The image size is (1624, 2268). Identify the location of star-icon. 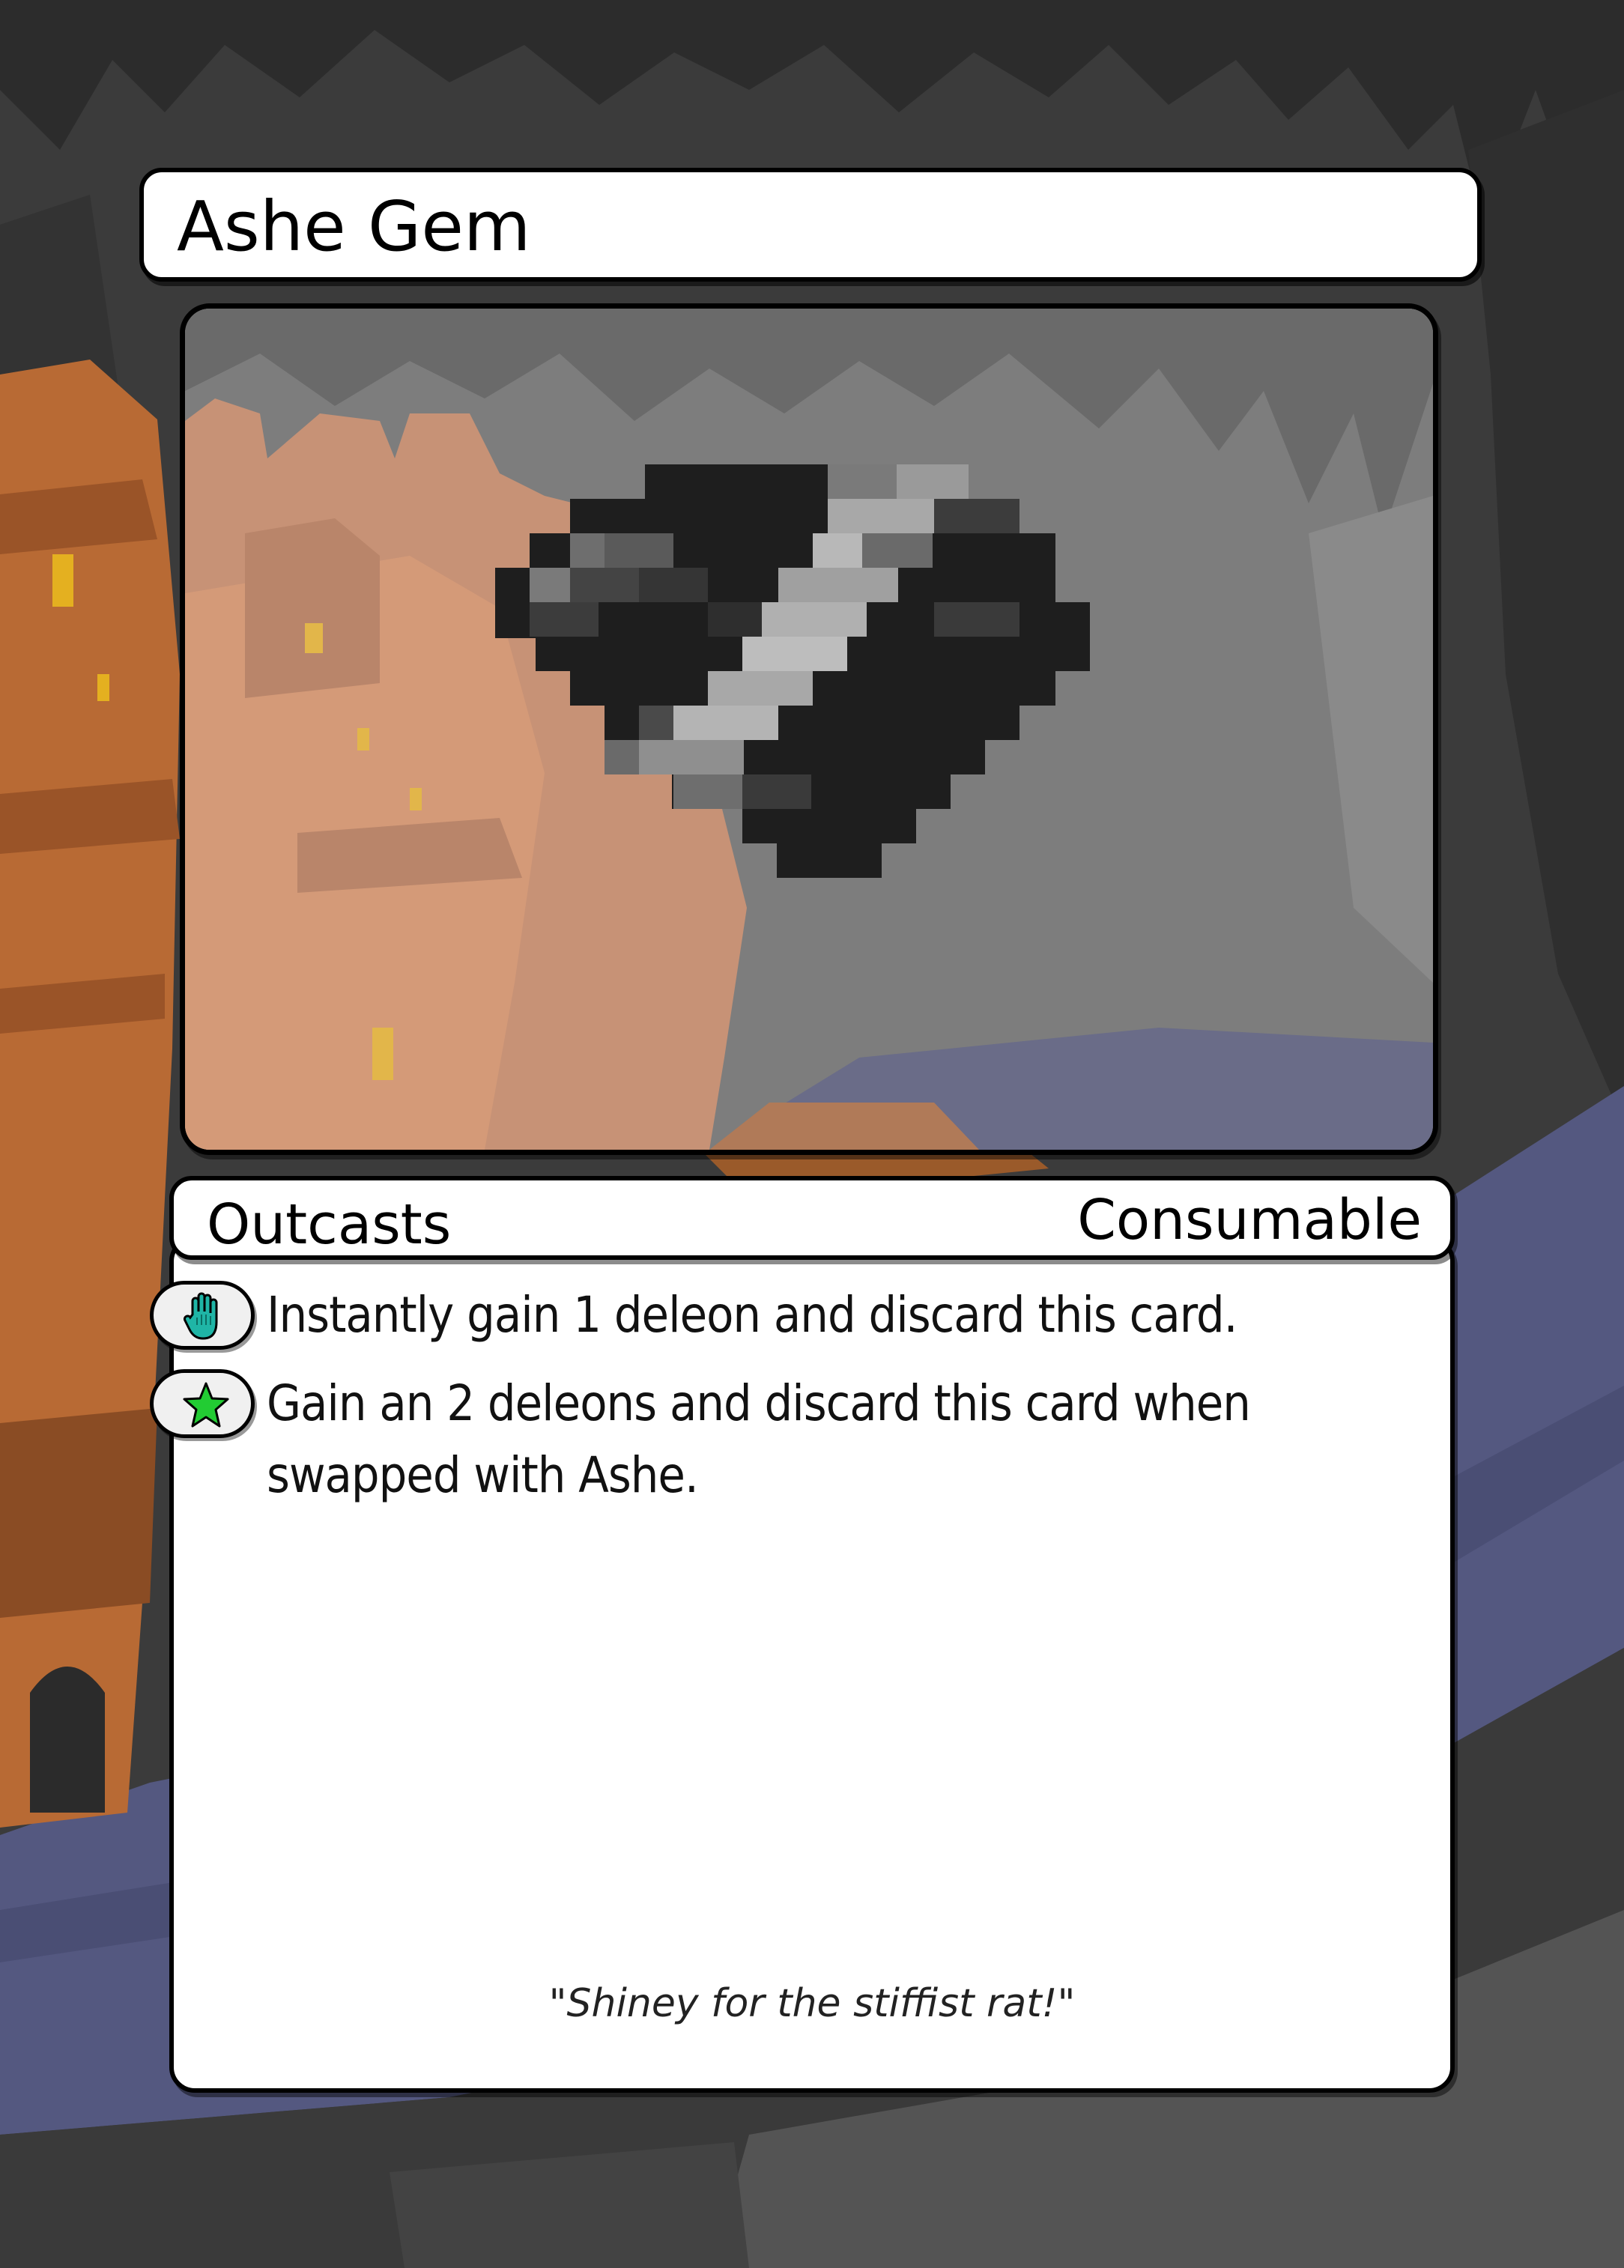
(206, 1405).